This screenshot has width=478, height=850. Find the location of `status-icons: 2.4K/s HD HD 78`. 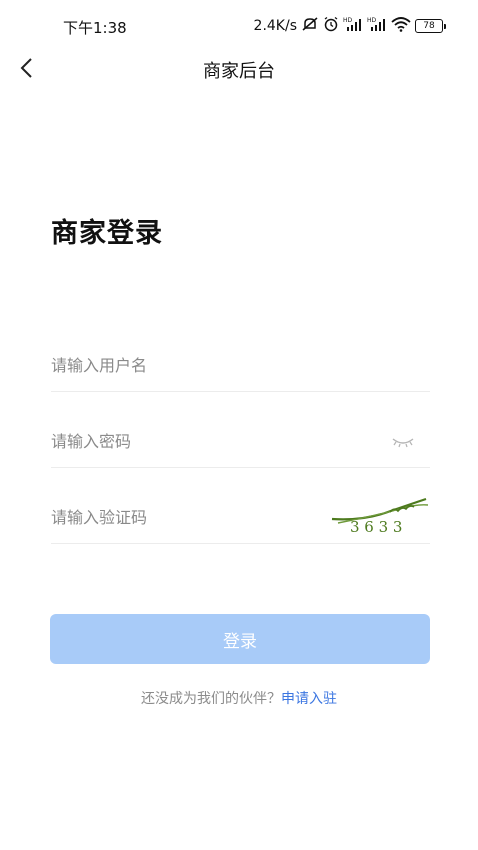

status-icons: 2.4K/s HD HD 78 is located at coordinates (350, 26).